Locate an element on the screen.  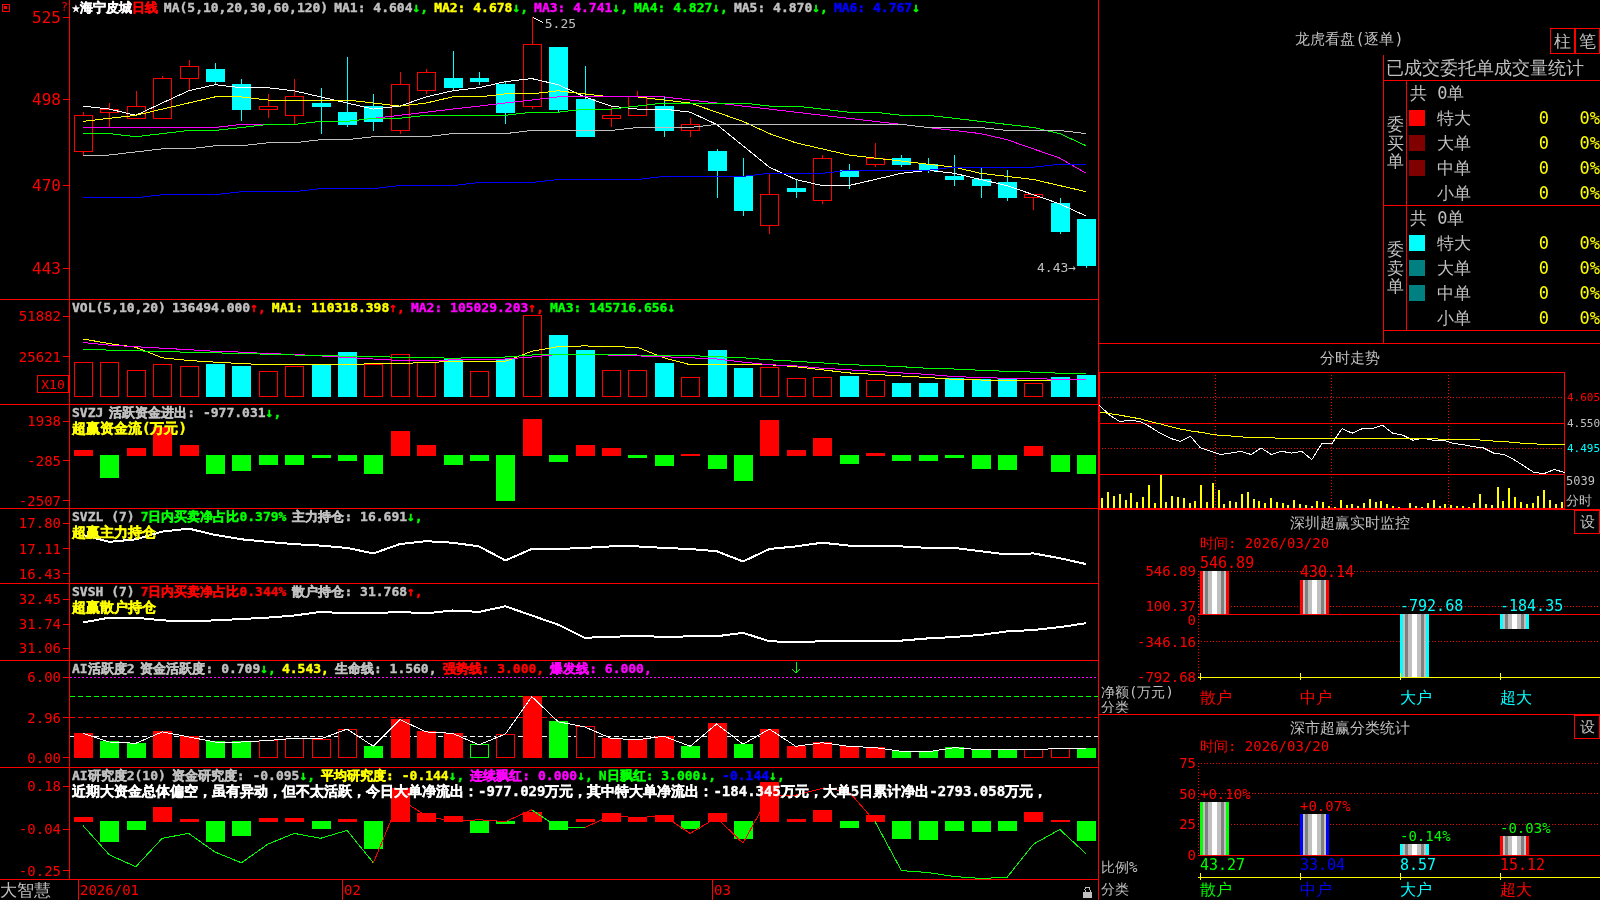
axis-label: 25621 is located at coordinates (39, 356).